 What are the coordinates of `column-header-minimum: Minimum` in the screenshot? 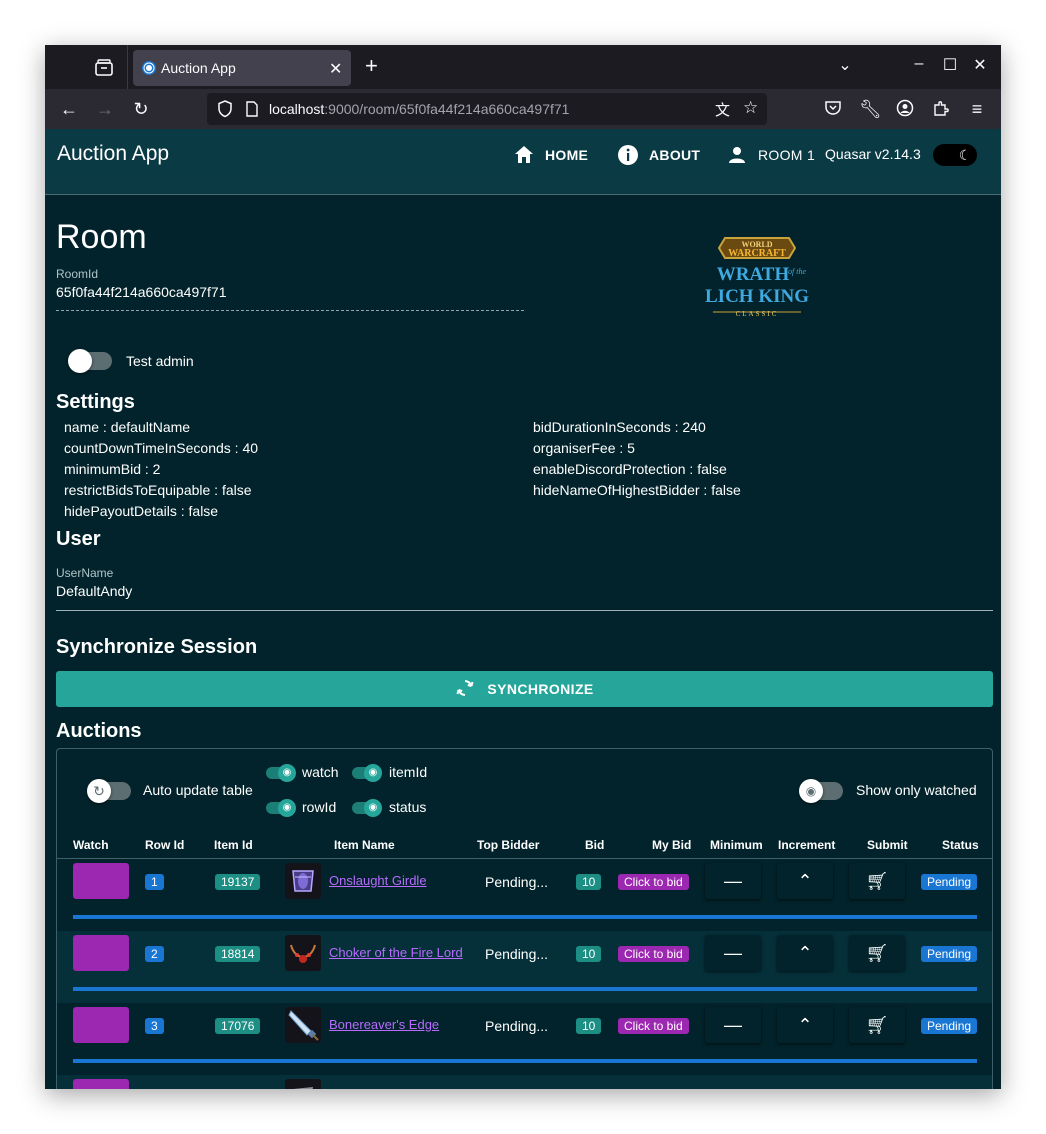 It's located at (736, 845).